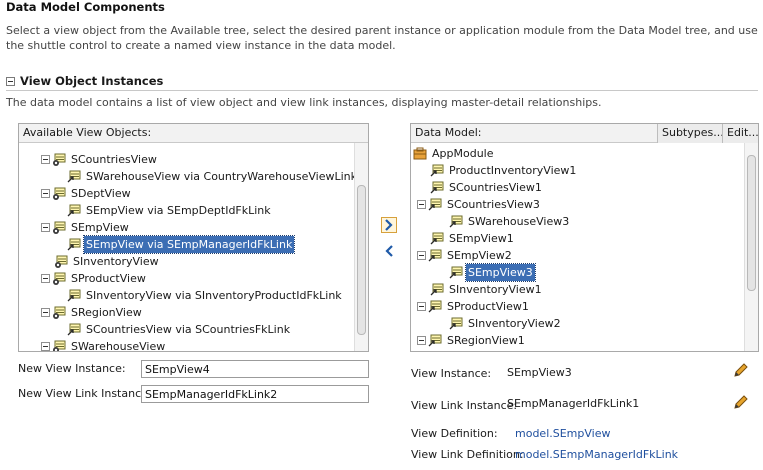  Describe the element at coordinates (100, 227) in the screenshot. I see `tree-row-label: SEmpView` at that location.